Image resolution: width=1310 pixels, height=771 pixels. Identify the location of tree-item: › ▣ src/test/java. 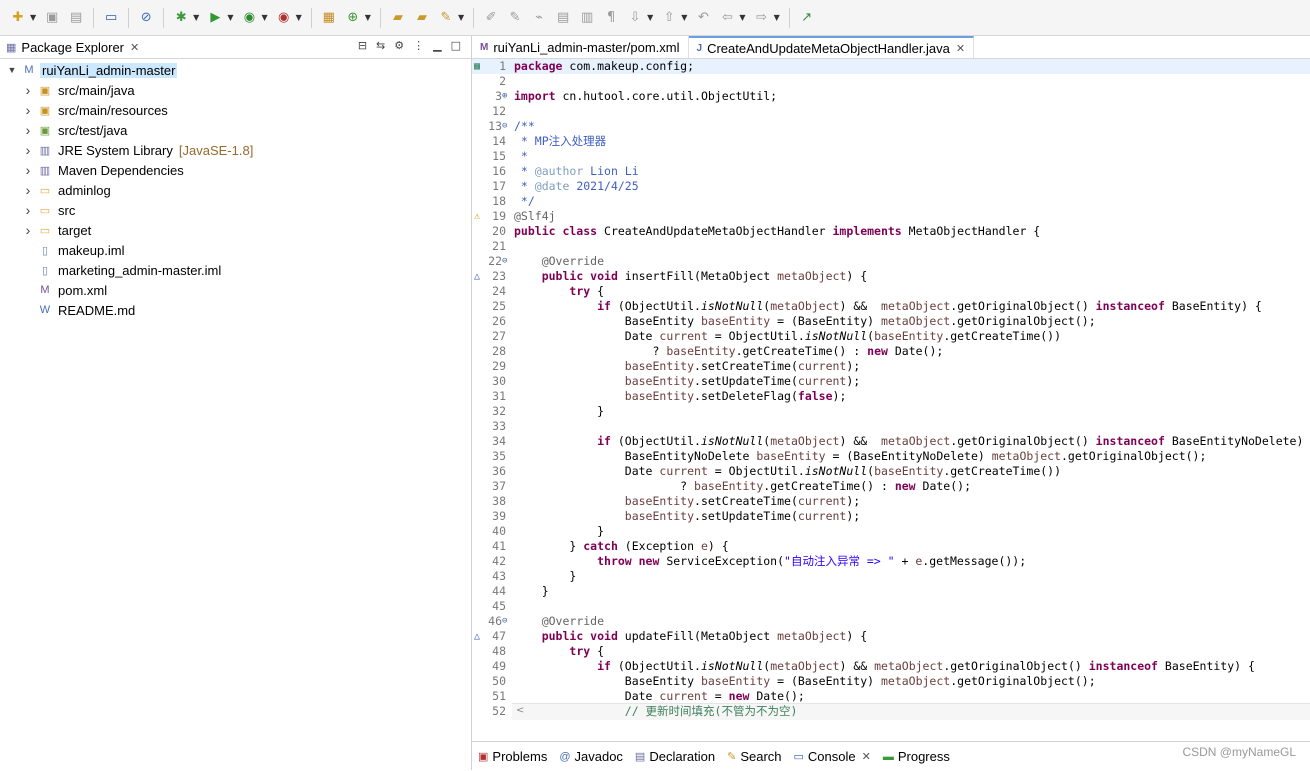
(235, 130).